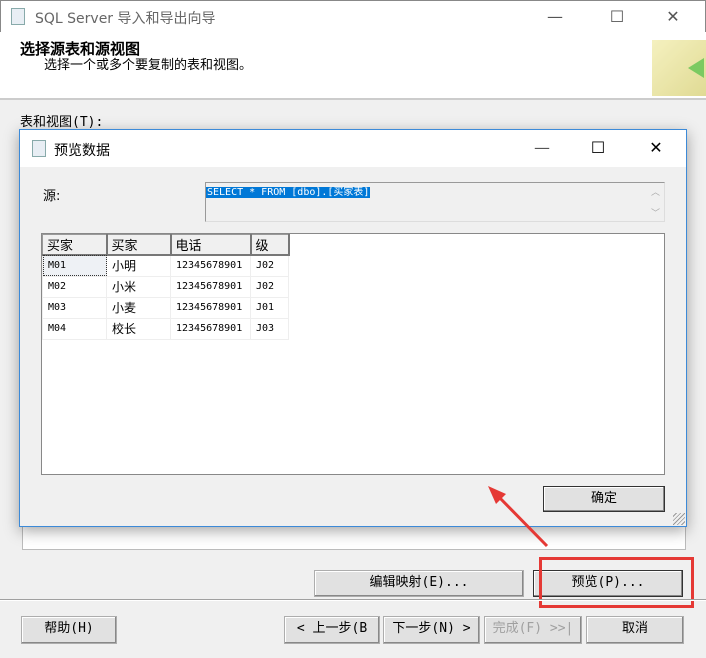 The height and width of the screenshot is (658, 706). What do you see at coordinates (353, 16) in the screenshot?
I see `title-bar: SQL Server 导入和导出向导 — ☐ ✕` at bounding box center [353, 16].